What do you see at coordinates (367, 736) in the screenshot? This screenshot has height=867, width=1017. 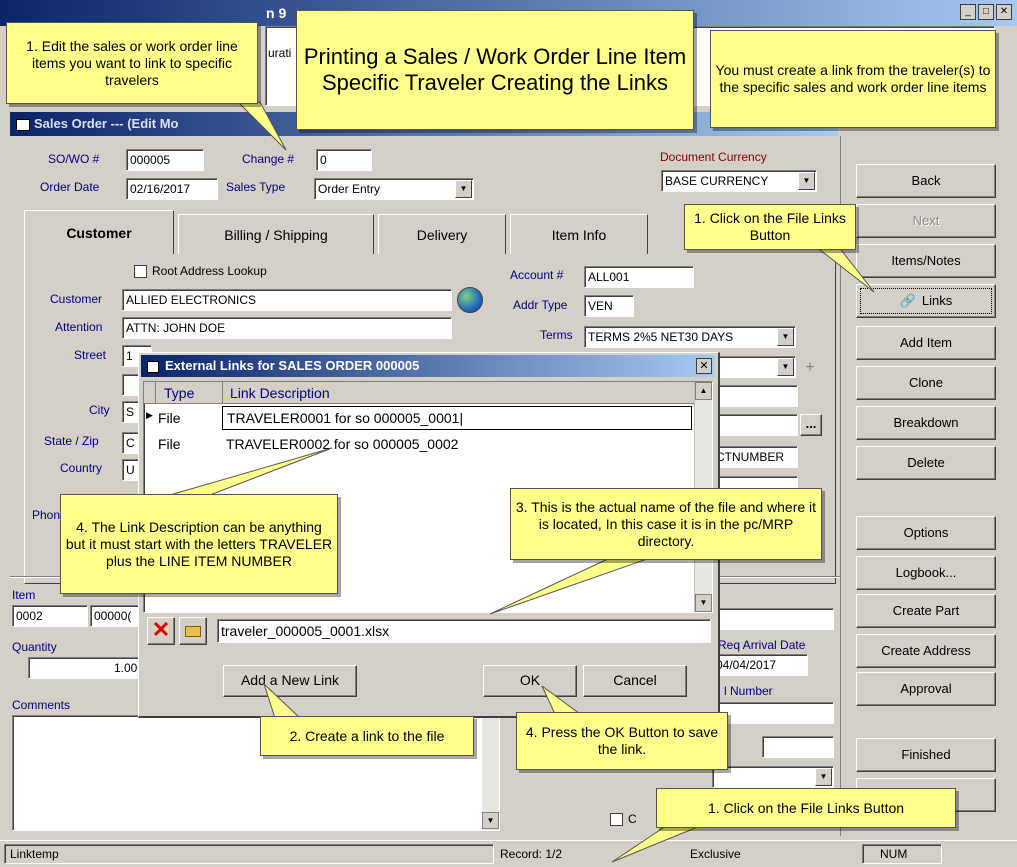 I see `callout-create-link: 2. Create a link to the file` at bounding box center [367, 736].